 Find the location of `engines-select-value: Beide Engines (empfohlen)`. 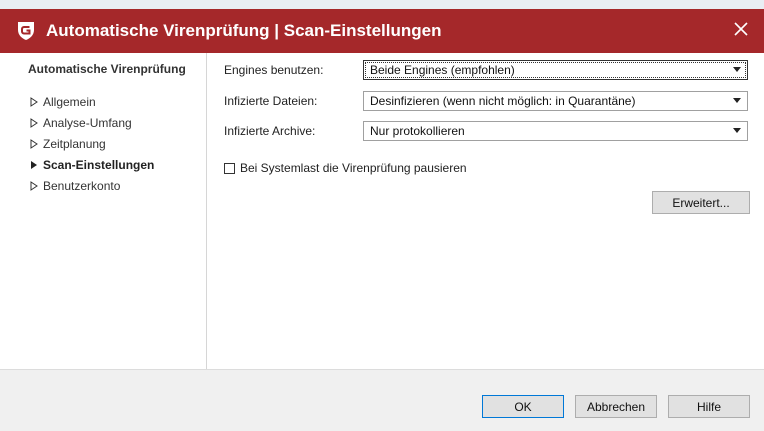

engines-select-value: Beide Engines (empfohlen) is located at coordinates (442, 70).